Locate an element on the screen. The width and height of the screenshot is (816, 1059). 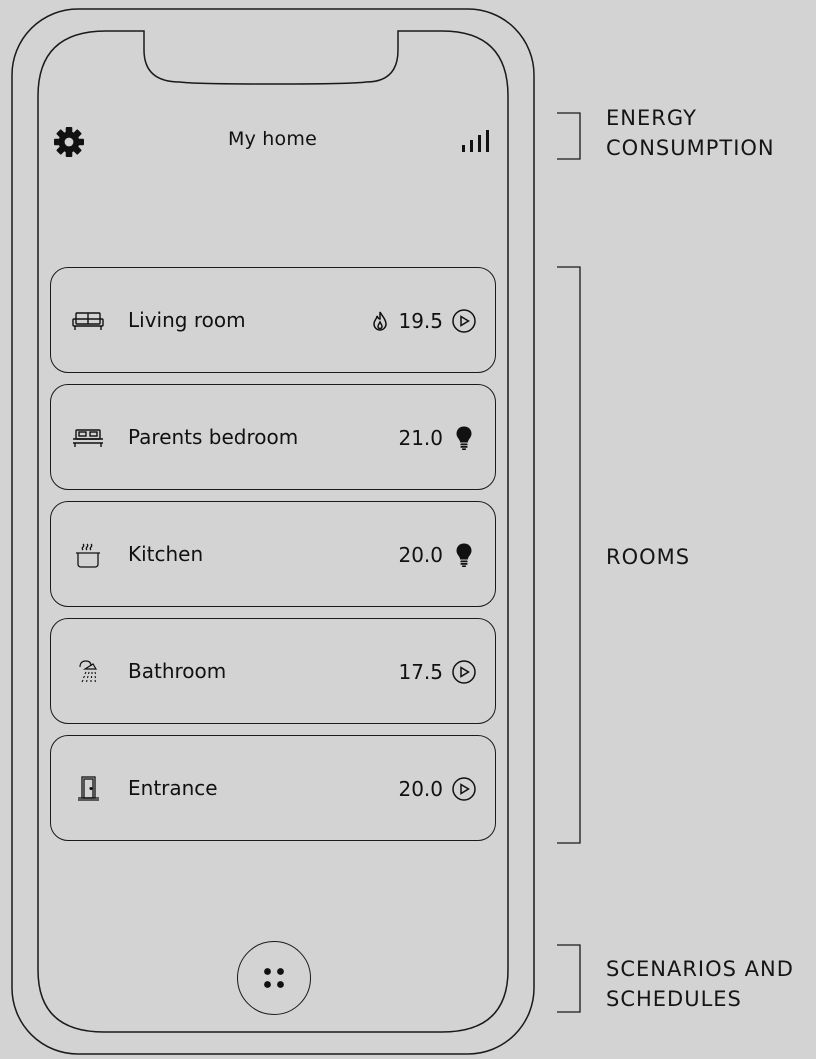
room-card-parents-bedroom: Parents bedroom 21.0 is located at coordinates (273, 437).